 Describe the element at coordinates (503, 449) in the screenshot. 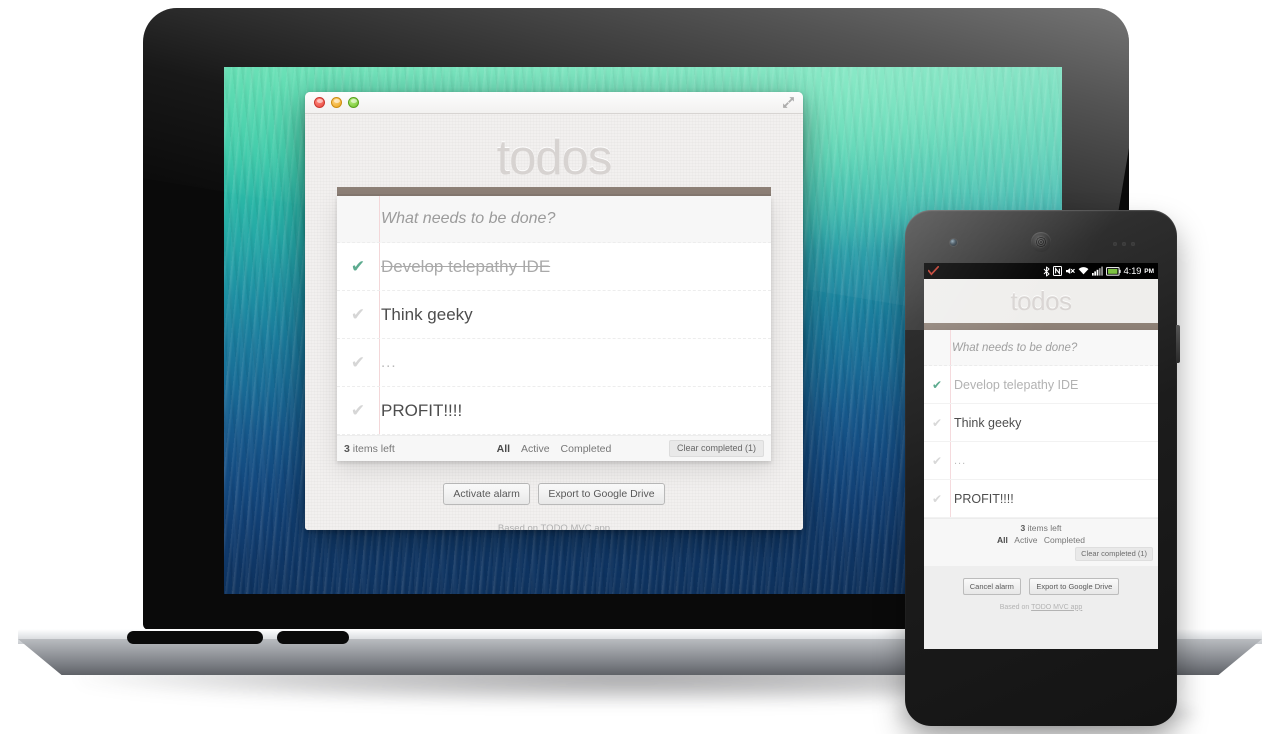

I see `filter-all: All` at that location.